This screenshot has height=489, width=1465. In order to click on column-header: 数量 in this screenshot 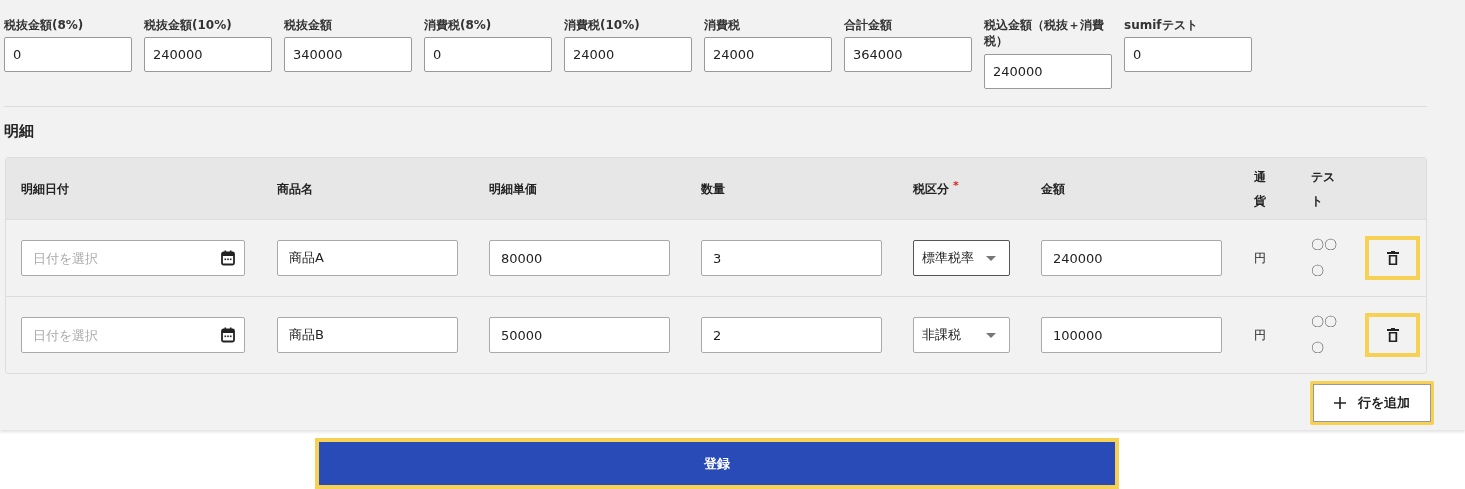, I will do `click(713, 189)`.